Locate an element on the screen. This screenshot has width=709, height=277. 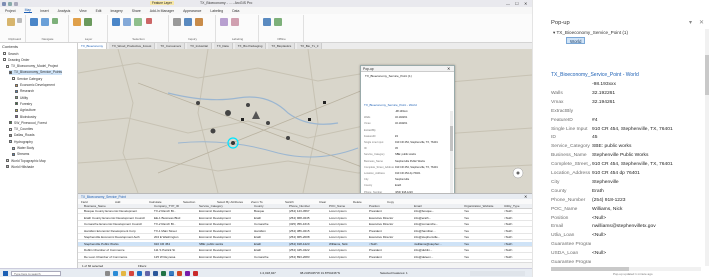
vertical-scroll-thumb is located at coordinates (707, 75).